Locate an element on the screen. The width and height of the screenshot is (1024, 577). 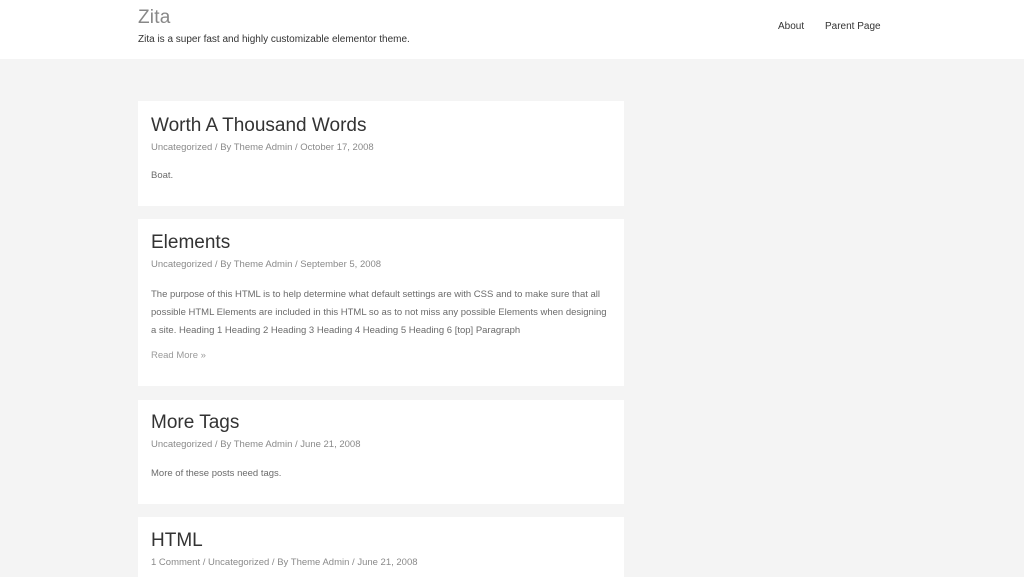
post-excerpt: More of these posts need tags. is located at coordinates (216, 473).